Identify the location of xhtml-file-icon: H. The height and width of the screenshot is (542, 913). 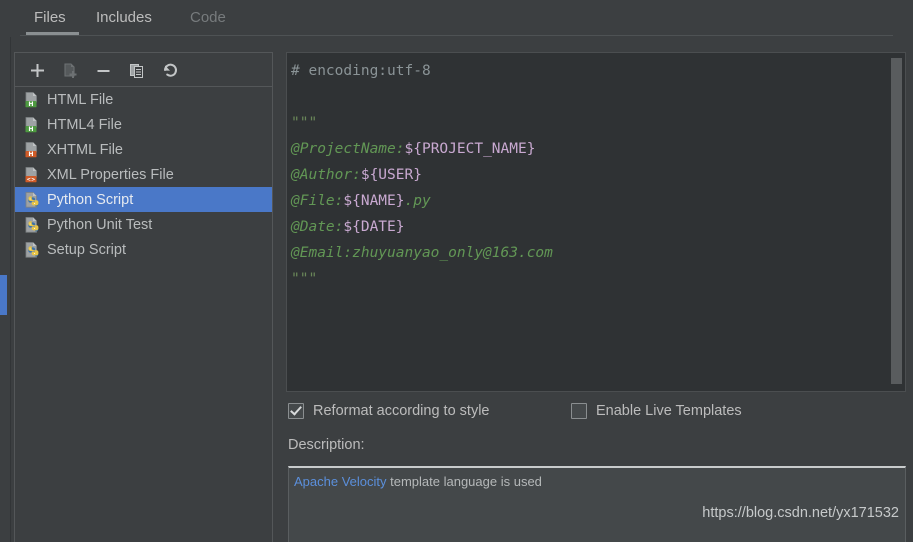
(32, 150).